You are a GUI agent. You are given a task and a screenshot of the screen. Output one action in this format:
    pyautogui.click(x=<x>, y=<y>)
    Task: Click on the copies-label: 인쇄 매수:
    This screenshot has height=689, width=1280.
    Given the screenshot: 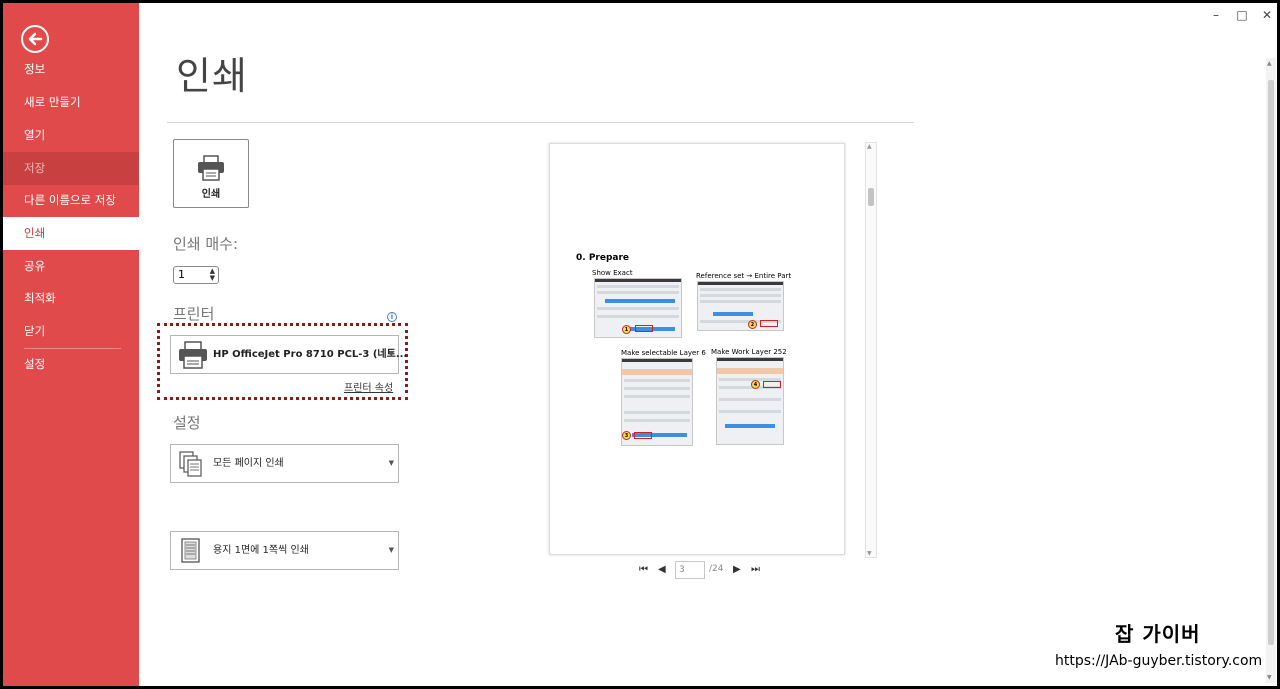 What is the action you would take?
    pyautogui.click(x=206, y=244)
    